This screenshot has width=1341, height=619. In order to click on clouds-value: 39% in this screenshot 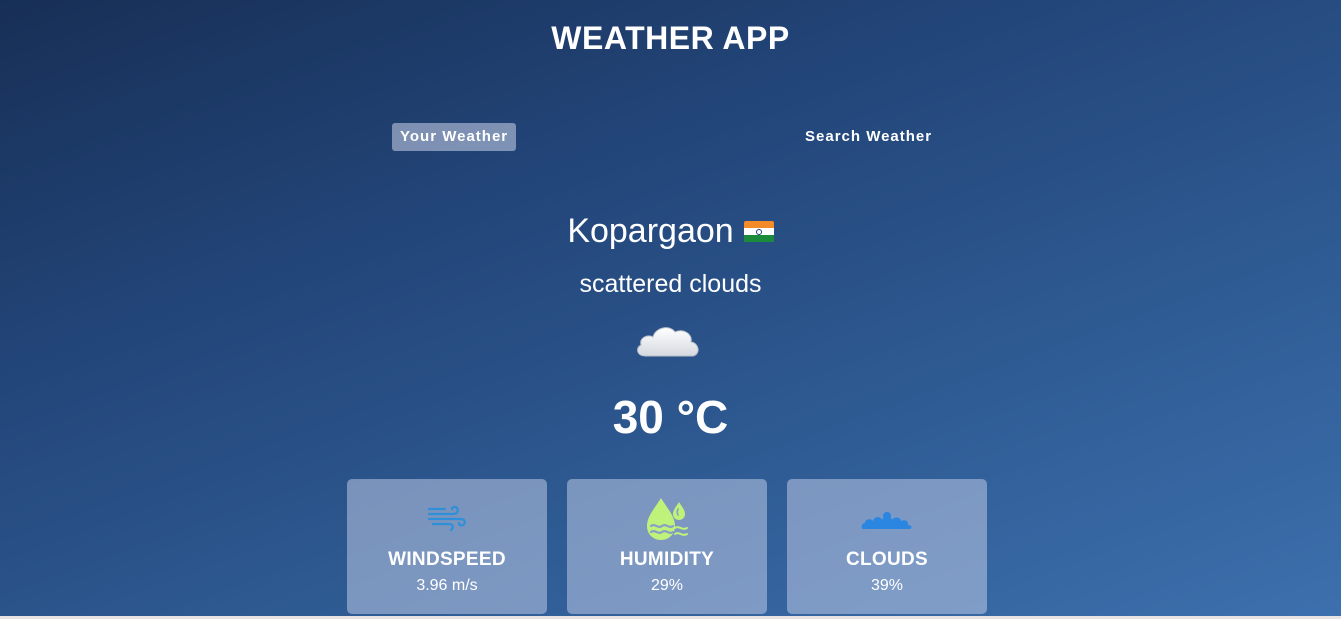, I will do `click(887, 585)`.